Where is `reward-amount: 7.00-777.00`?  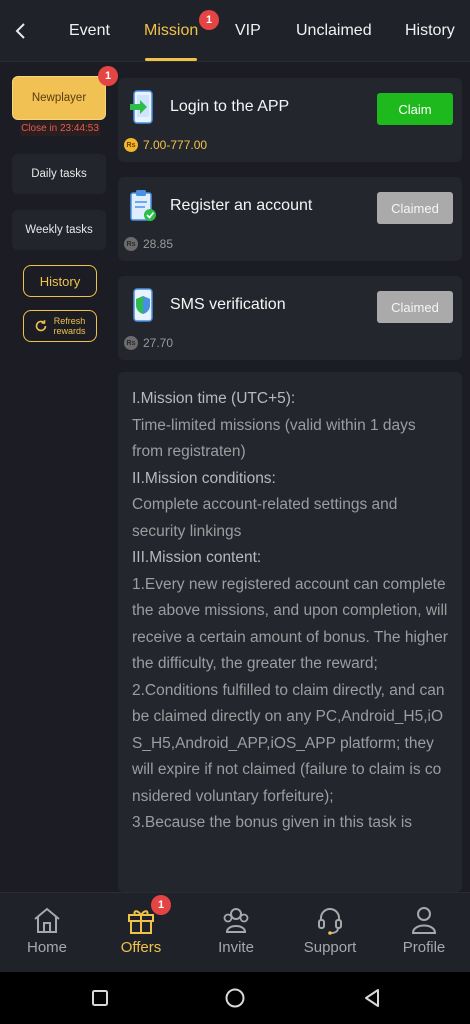
reward-amount: 7.00-777.00 is located at coordinates (175, 145).